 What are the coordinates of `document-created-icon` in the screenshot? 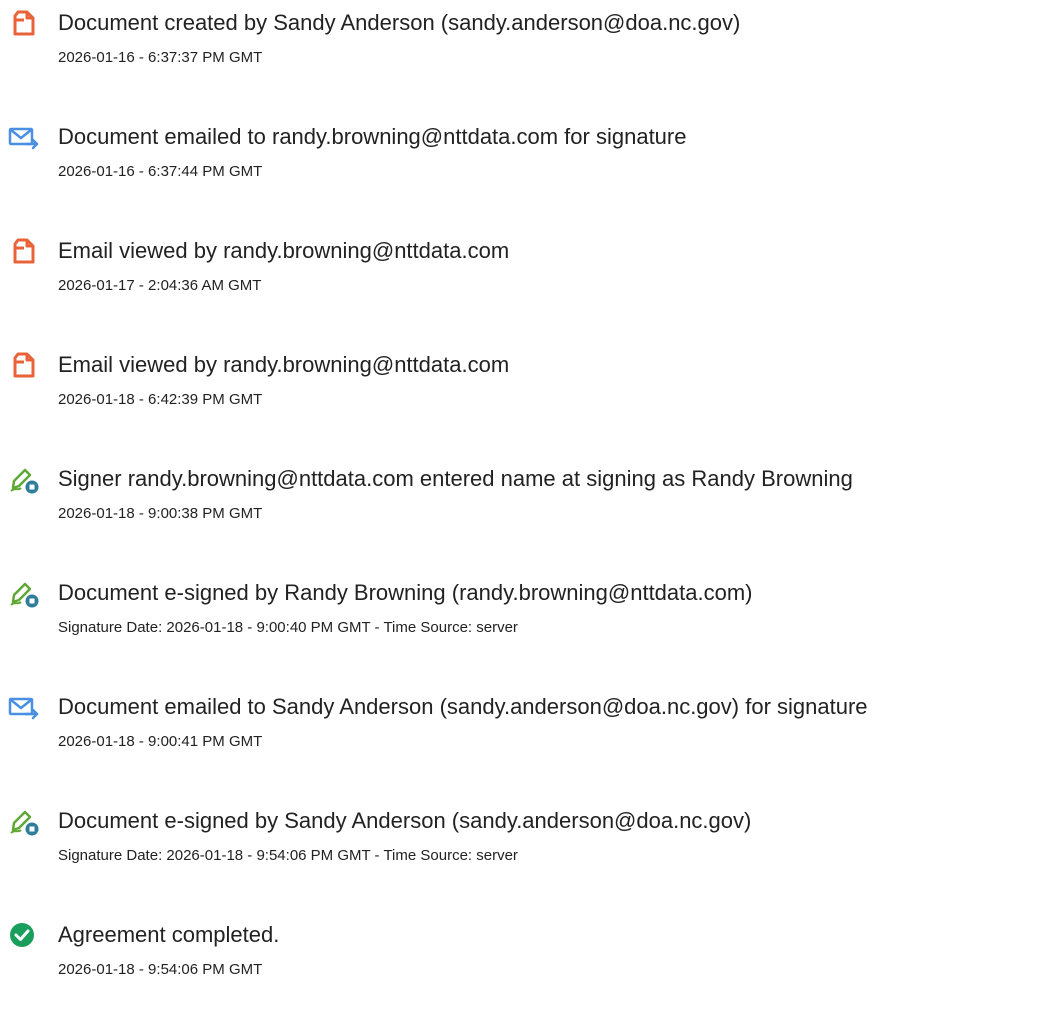 It's located at (24, 23).